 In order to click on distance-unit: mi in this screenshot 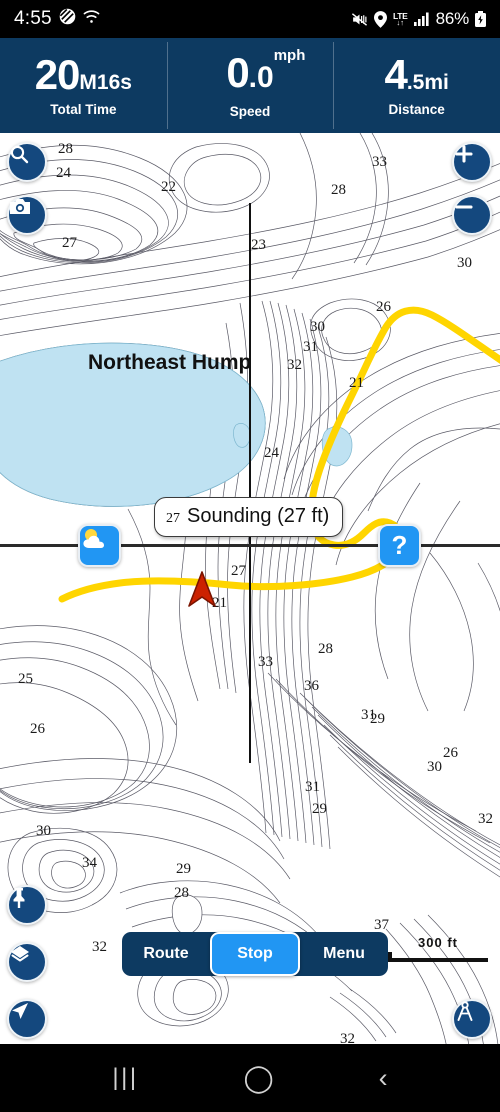, I will do `click(436, 82)`.